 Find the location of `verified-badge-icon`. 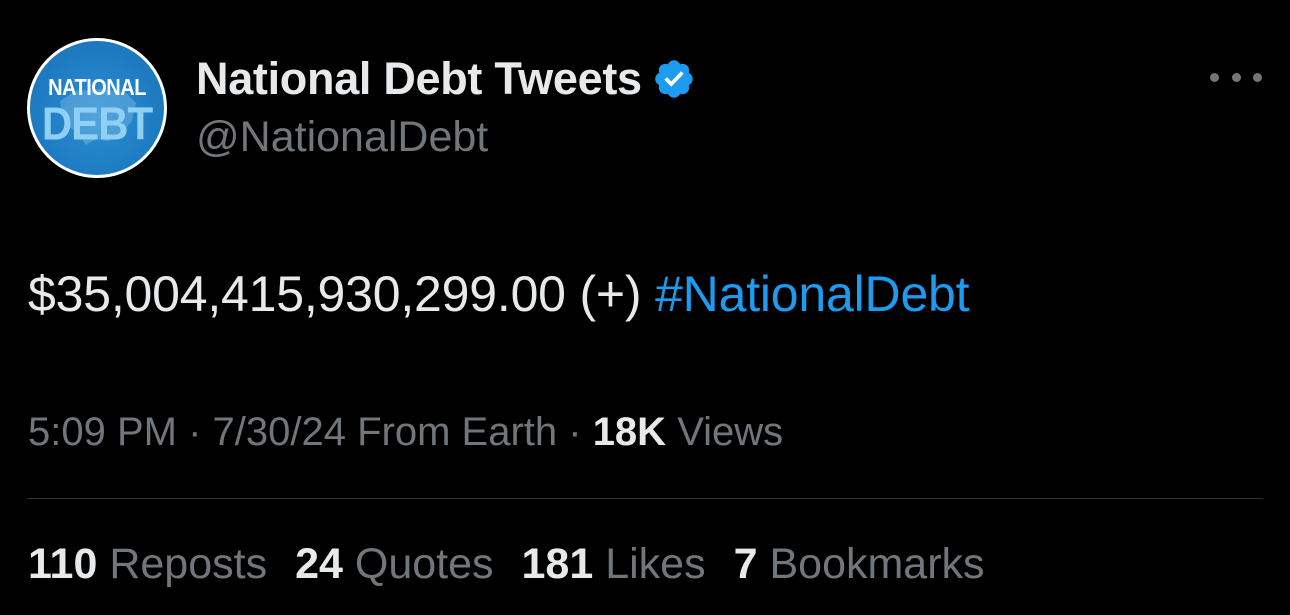

verified-badge-icon is located at coordinates (673, 79).